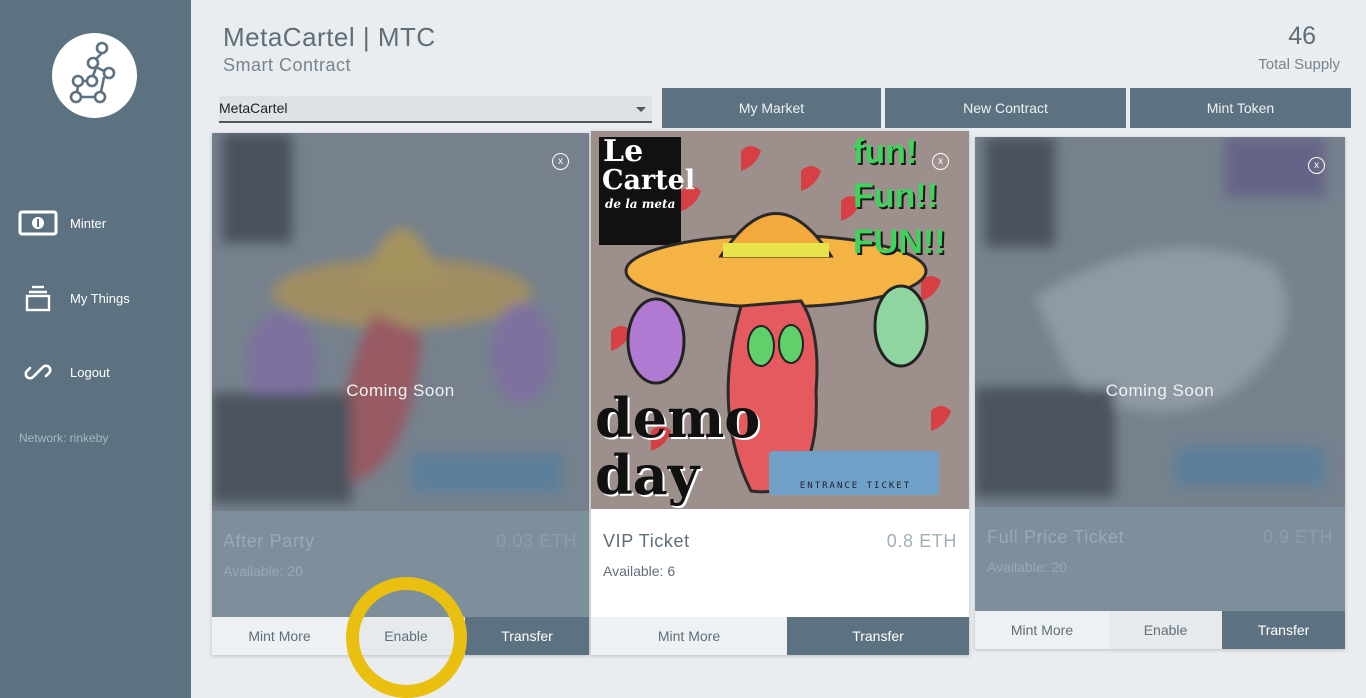 The image size is (1366, 698). Describe the element at coordinates (38, 298) in the screenshot. I see `stack-icon` at that location.